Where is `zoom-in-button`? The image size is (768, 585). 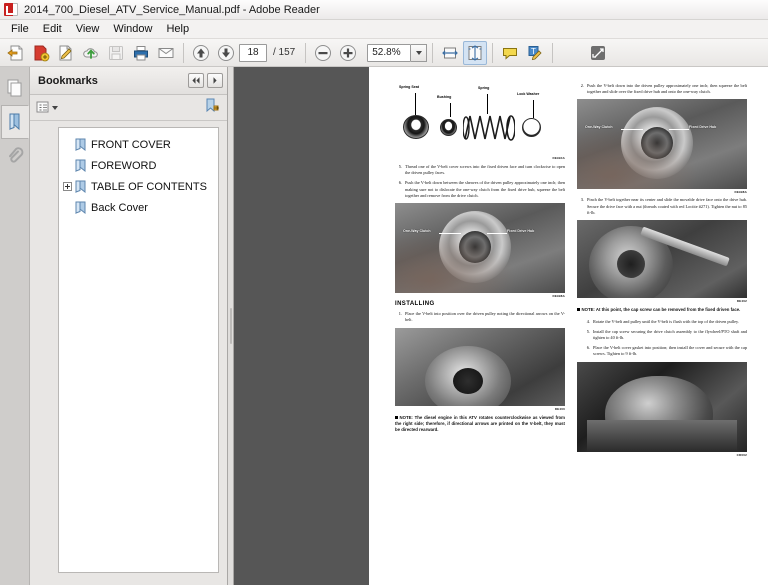 zoom-in-button is located at coordinates (348, 53).